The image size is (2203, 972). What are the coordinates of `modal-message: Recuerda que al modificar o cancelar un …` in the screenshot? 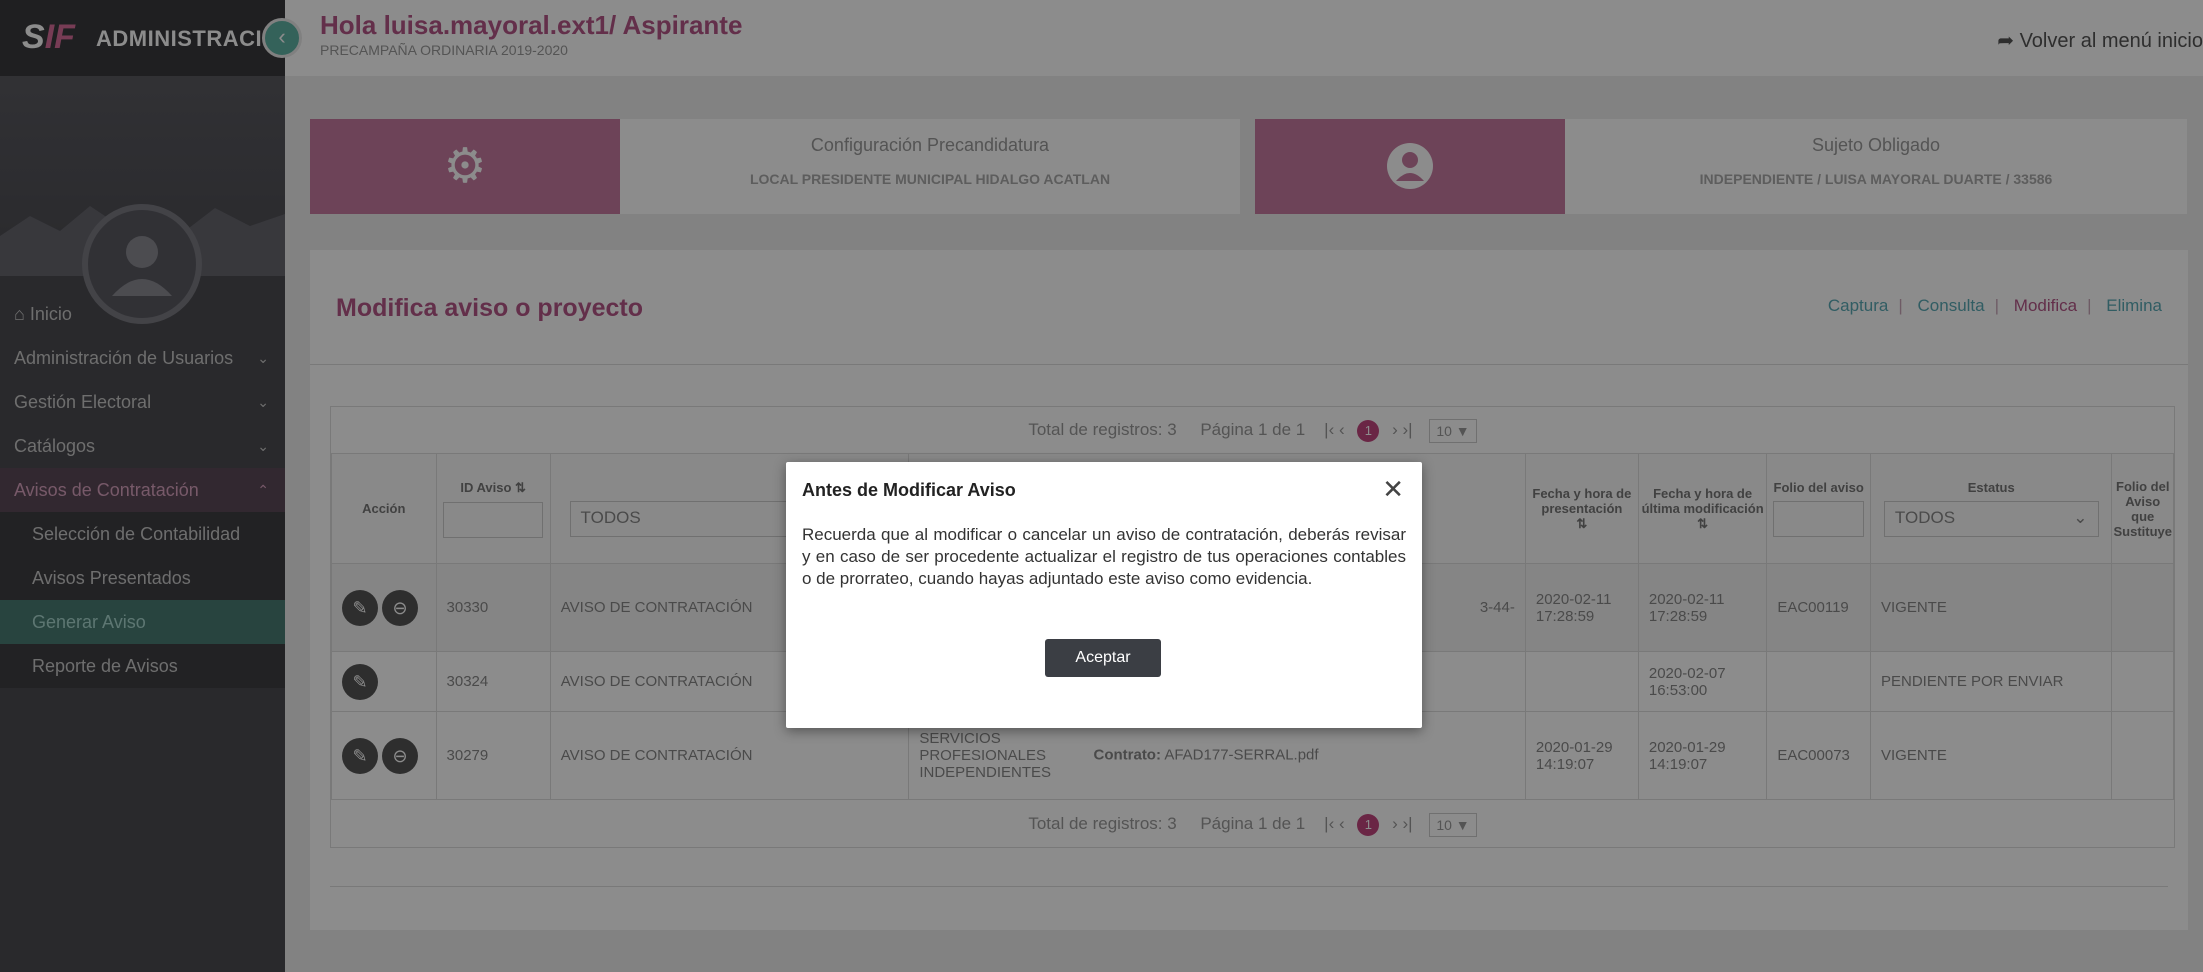 It's located at (1104, 556).